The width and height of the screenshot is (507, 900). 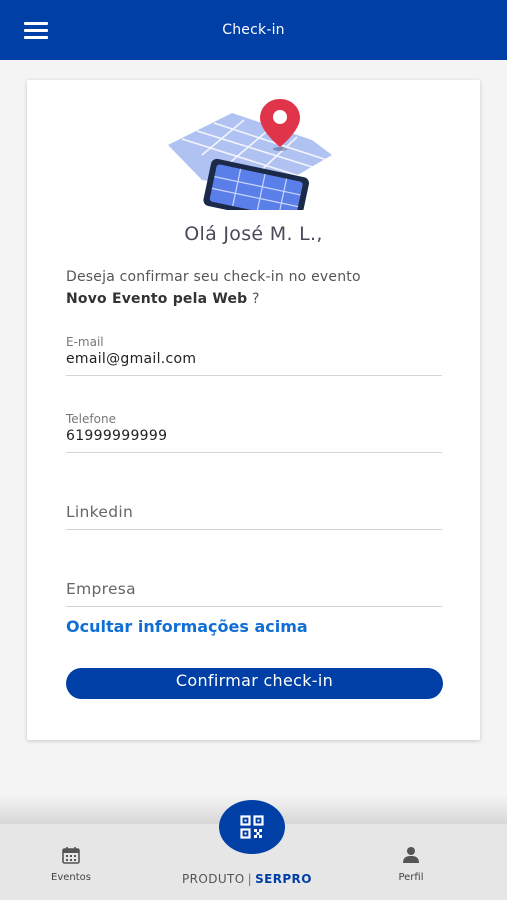 I want to click on question-suffix: ?, so click(x=253, y=299).